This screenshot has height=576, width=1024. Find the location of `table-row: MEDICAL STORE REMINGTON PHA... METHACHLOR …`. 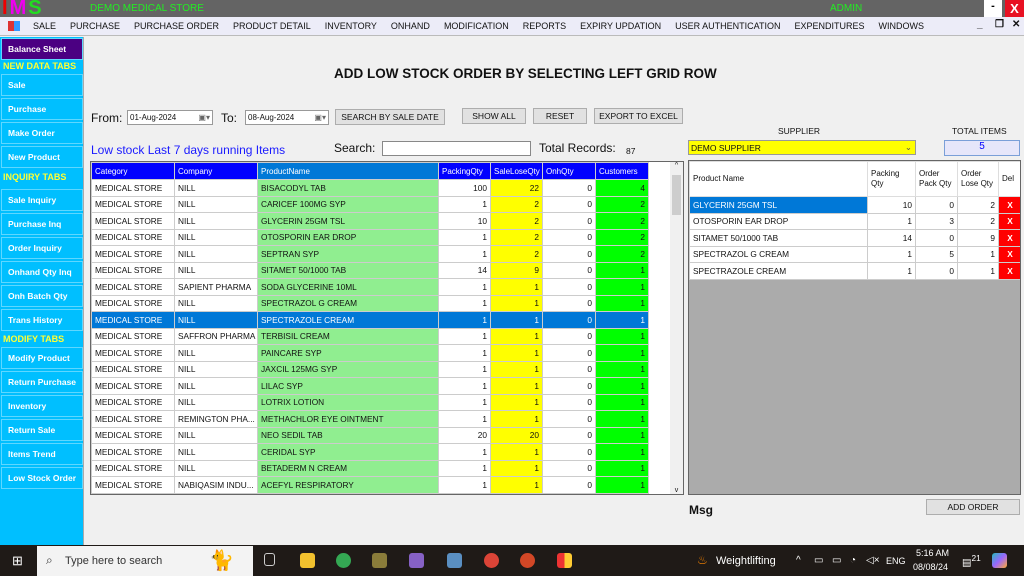

table-row: MEDICAL STORE REMINGTON PHA... METHACHLOR … is located at coordinates (370, 419).